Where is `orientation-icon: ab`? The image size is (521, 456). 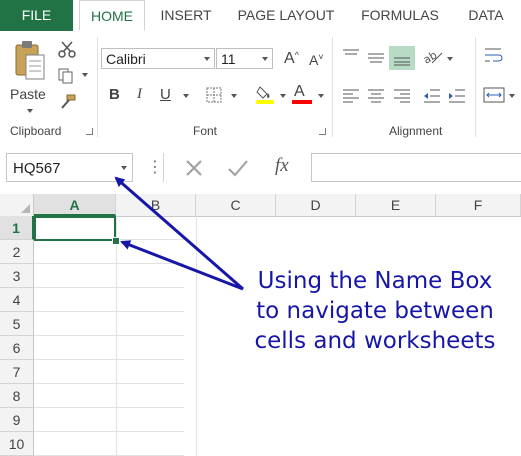 orientation-icon: ab is located at coordinates (433, 57).